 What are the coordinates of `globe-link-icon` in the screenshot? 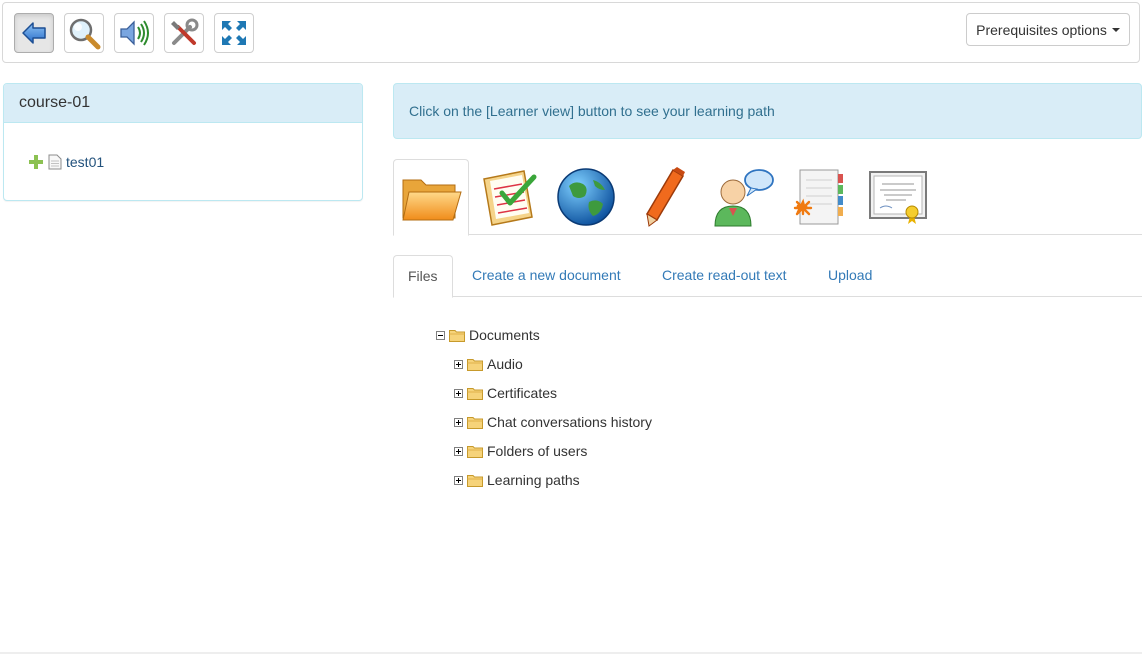 It's located at (586, 197).